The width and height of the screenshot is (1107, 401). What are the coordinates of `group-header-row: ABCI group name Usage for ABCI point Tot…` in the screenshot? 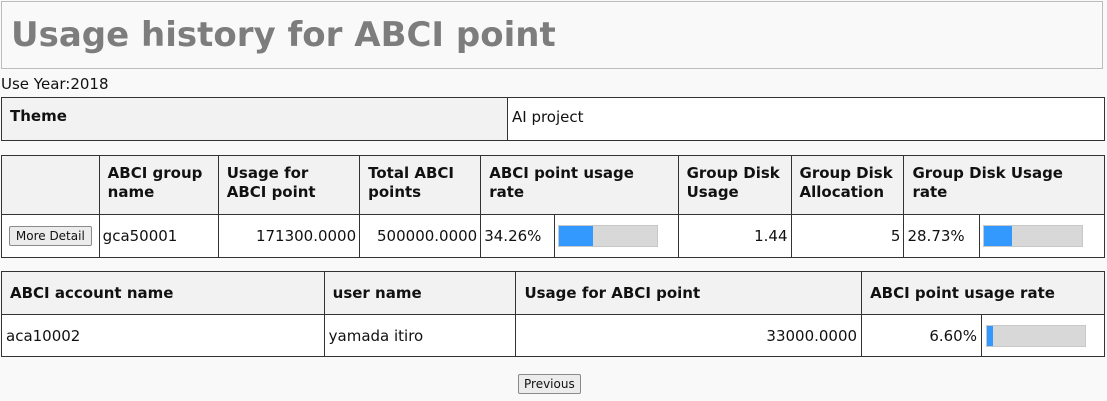 It's located at (553, 185).